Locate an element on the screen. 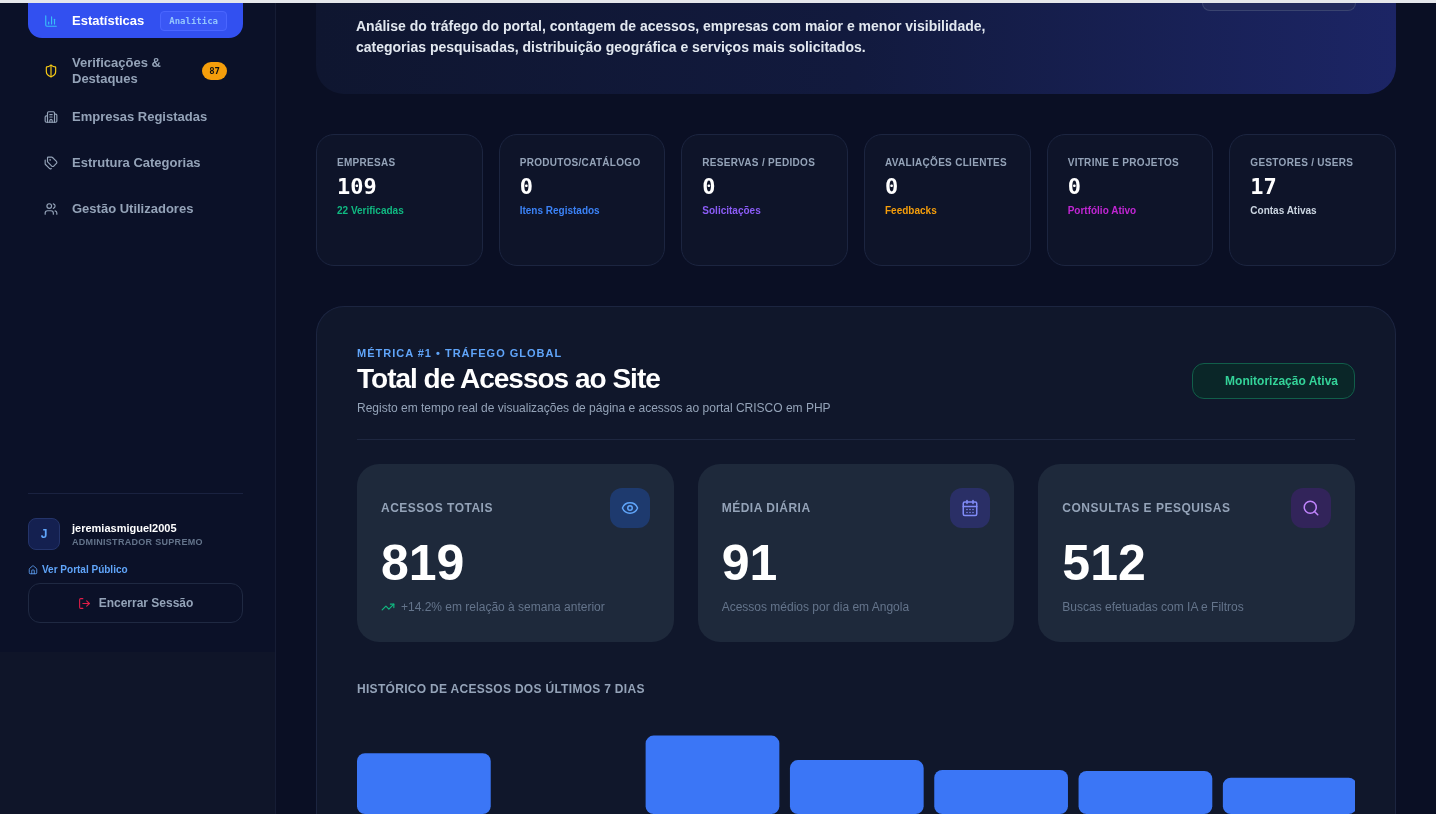  stat-value: 109 is located at coordinates (357, 186).